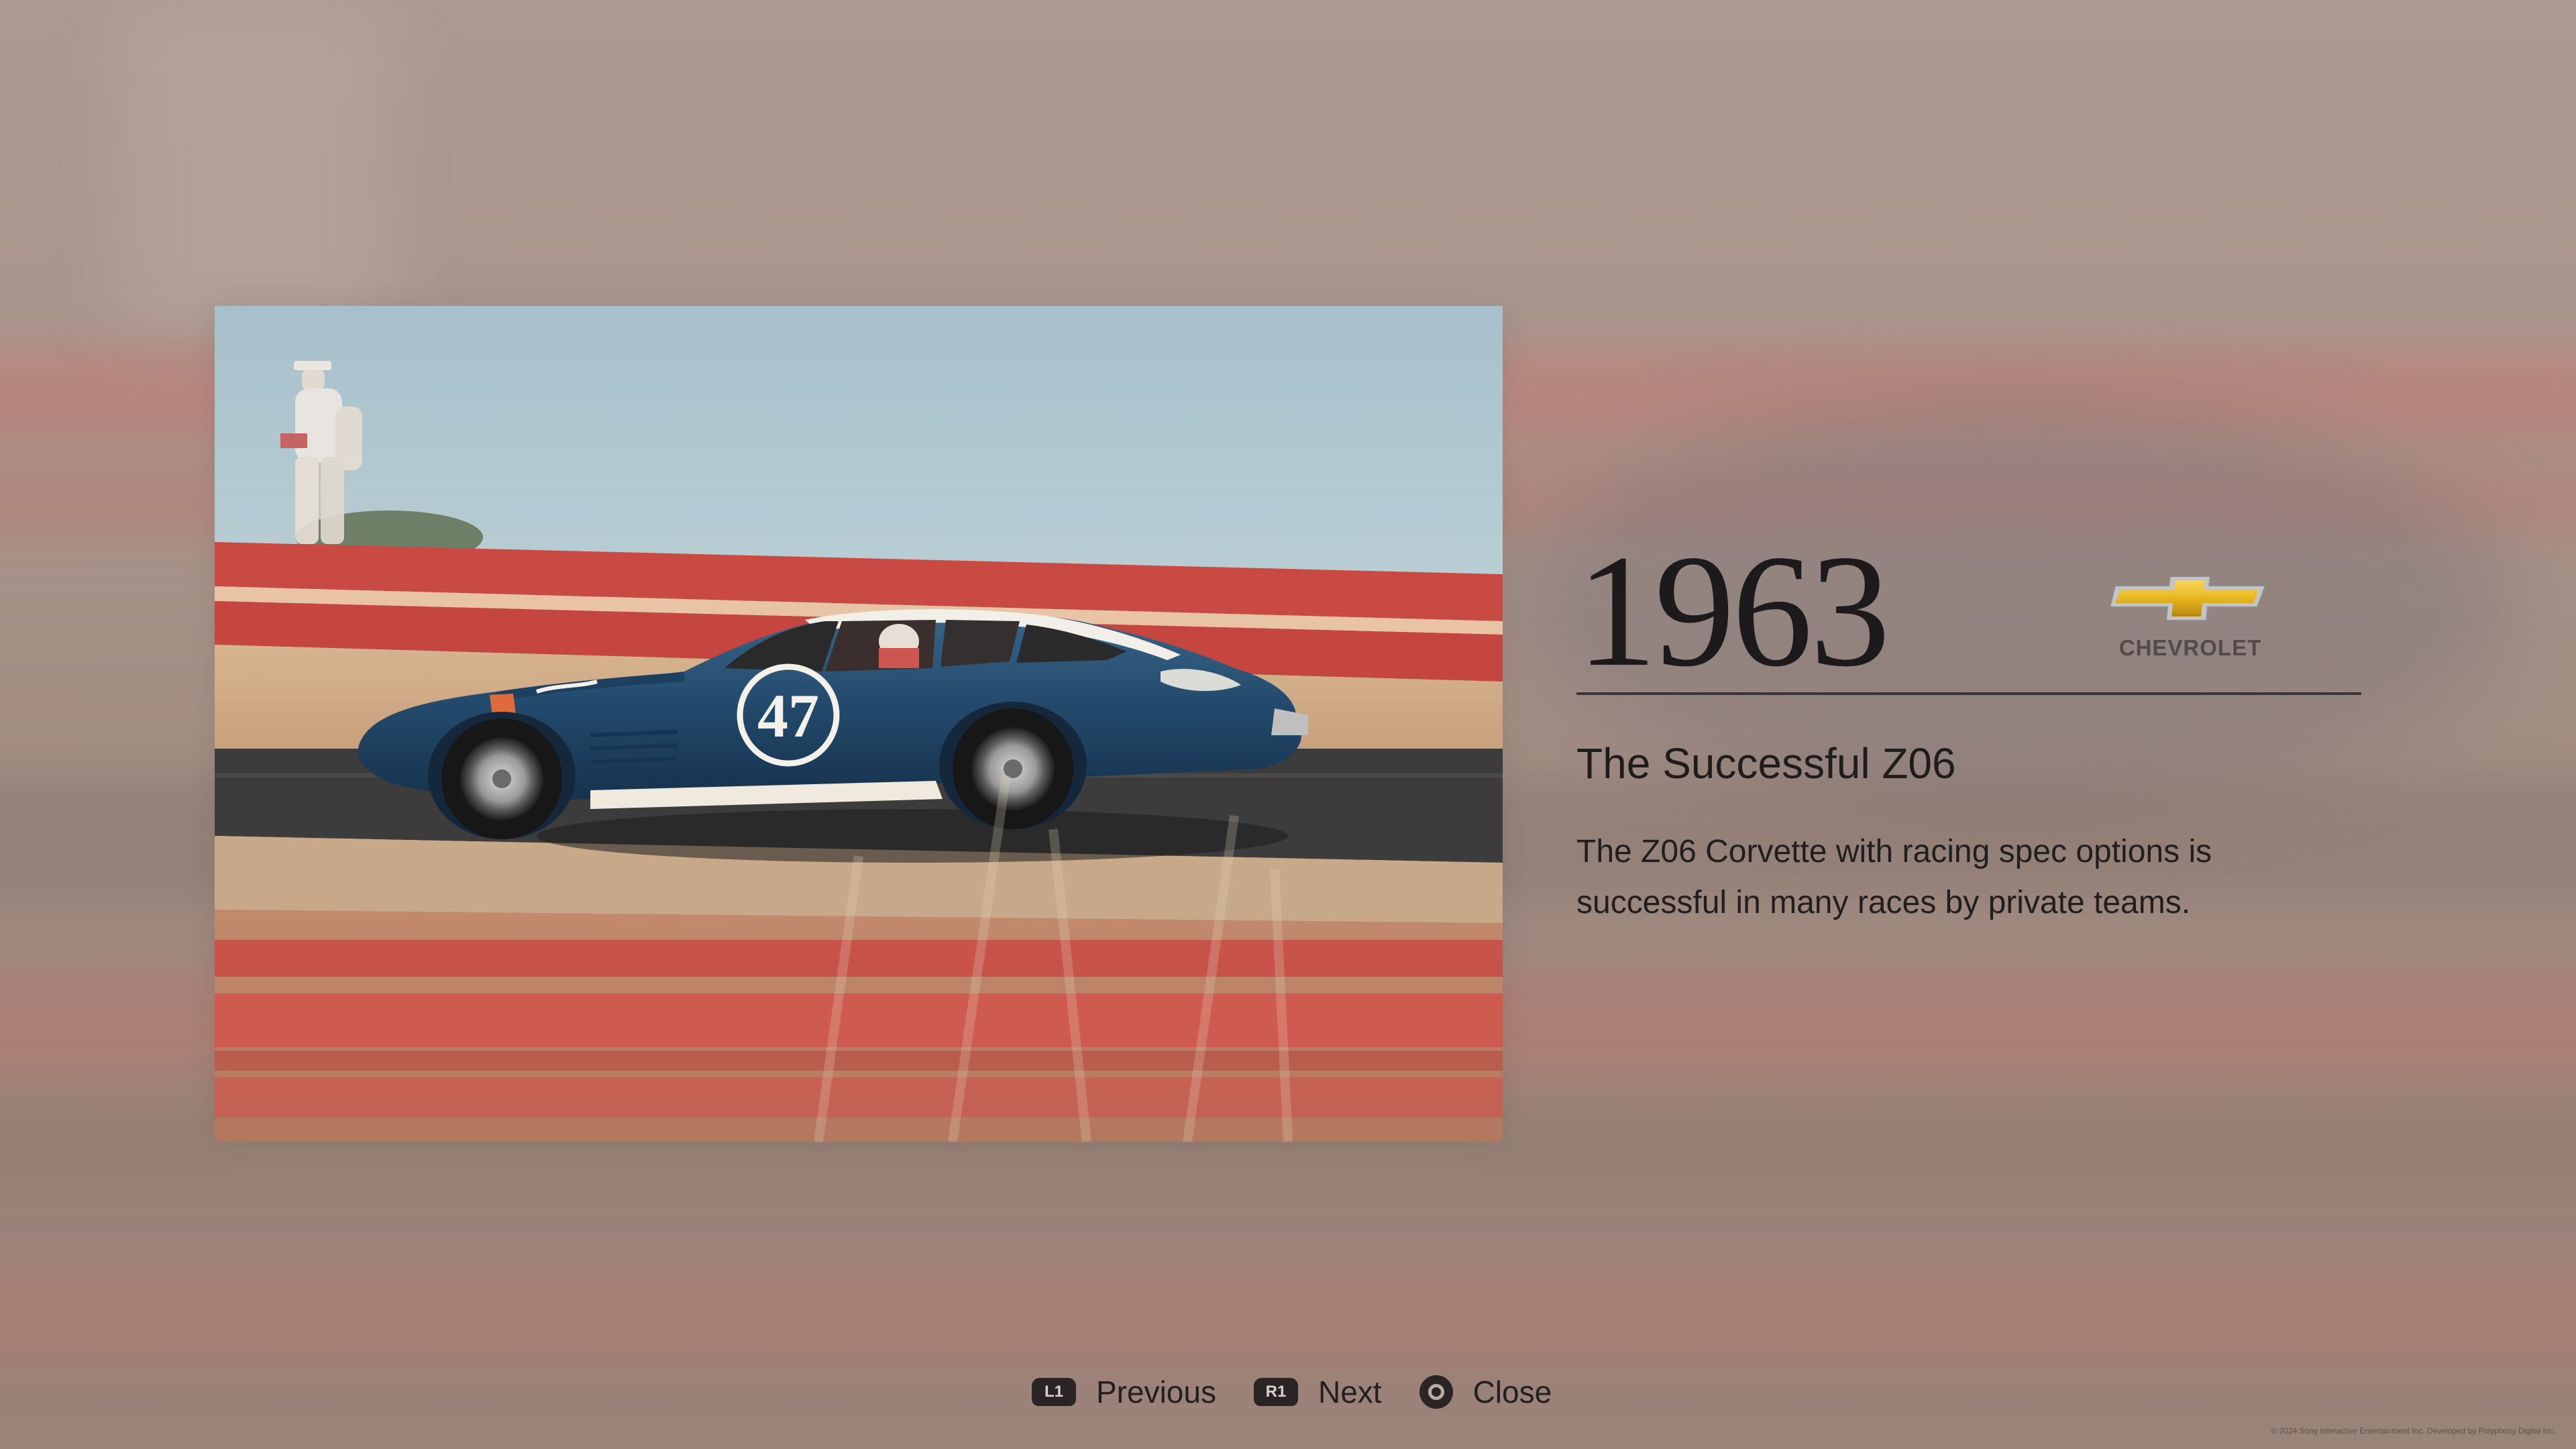 Image resolution: width=2576 pixels, height=1449 pixels. I want to click on model-year: 1963, so click(1733, 610).